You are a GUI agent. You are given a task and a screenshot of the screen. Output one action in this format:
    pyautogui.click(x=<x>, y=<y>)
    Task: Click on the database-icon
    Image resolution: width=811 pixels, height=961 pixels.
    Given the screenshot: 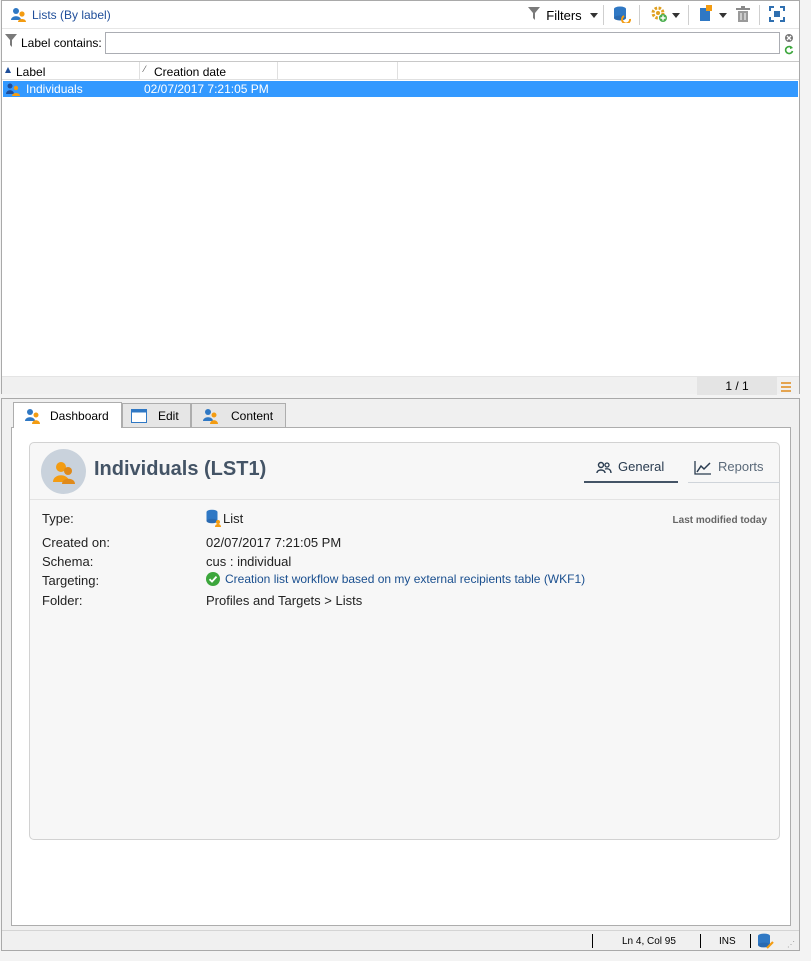 What is the action you would take?
    pyautogui.click(x=622, y=15)
    